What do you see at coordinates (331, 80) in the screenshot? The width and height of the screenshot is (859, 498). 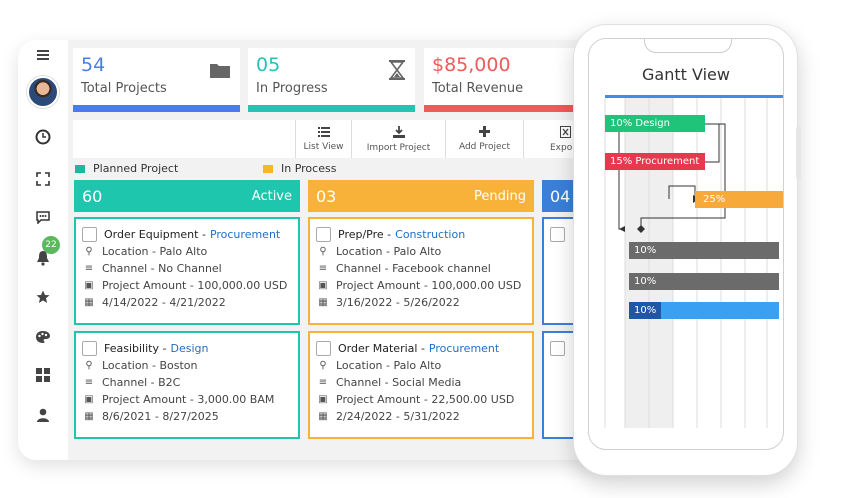 I see `stat-in-progress: 05 In Progress` at bounding box center [331, 80].